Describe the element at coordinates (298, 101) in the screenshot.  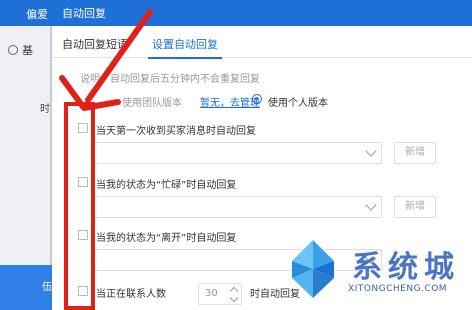
I see `personal-version-label: 使用个人版本` at that location.